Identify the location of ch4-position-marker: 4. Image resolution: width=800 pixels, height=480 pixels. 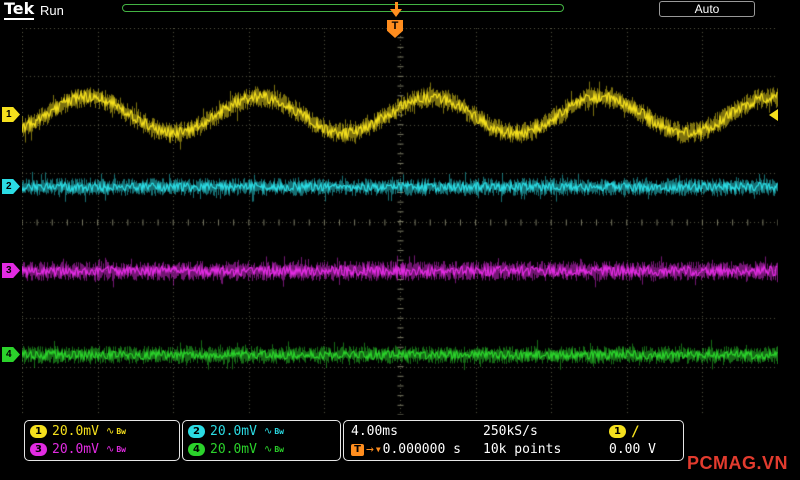
(11, 354).